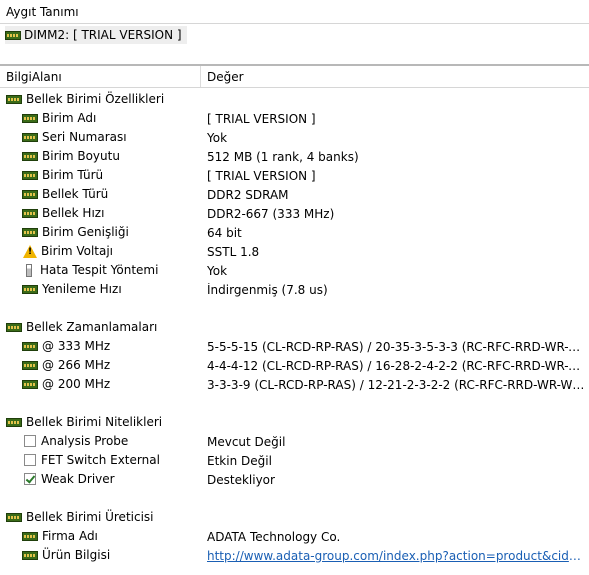  Describe the element at coordinates (100, 460) in the screenshot. I see `property-label: FET Switch External` at that location.